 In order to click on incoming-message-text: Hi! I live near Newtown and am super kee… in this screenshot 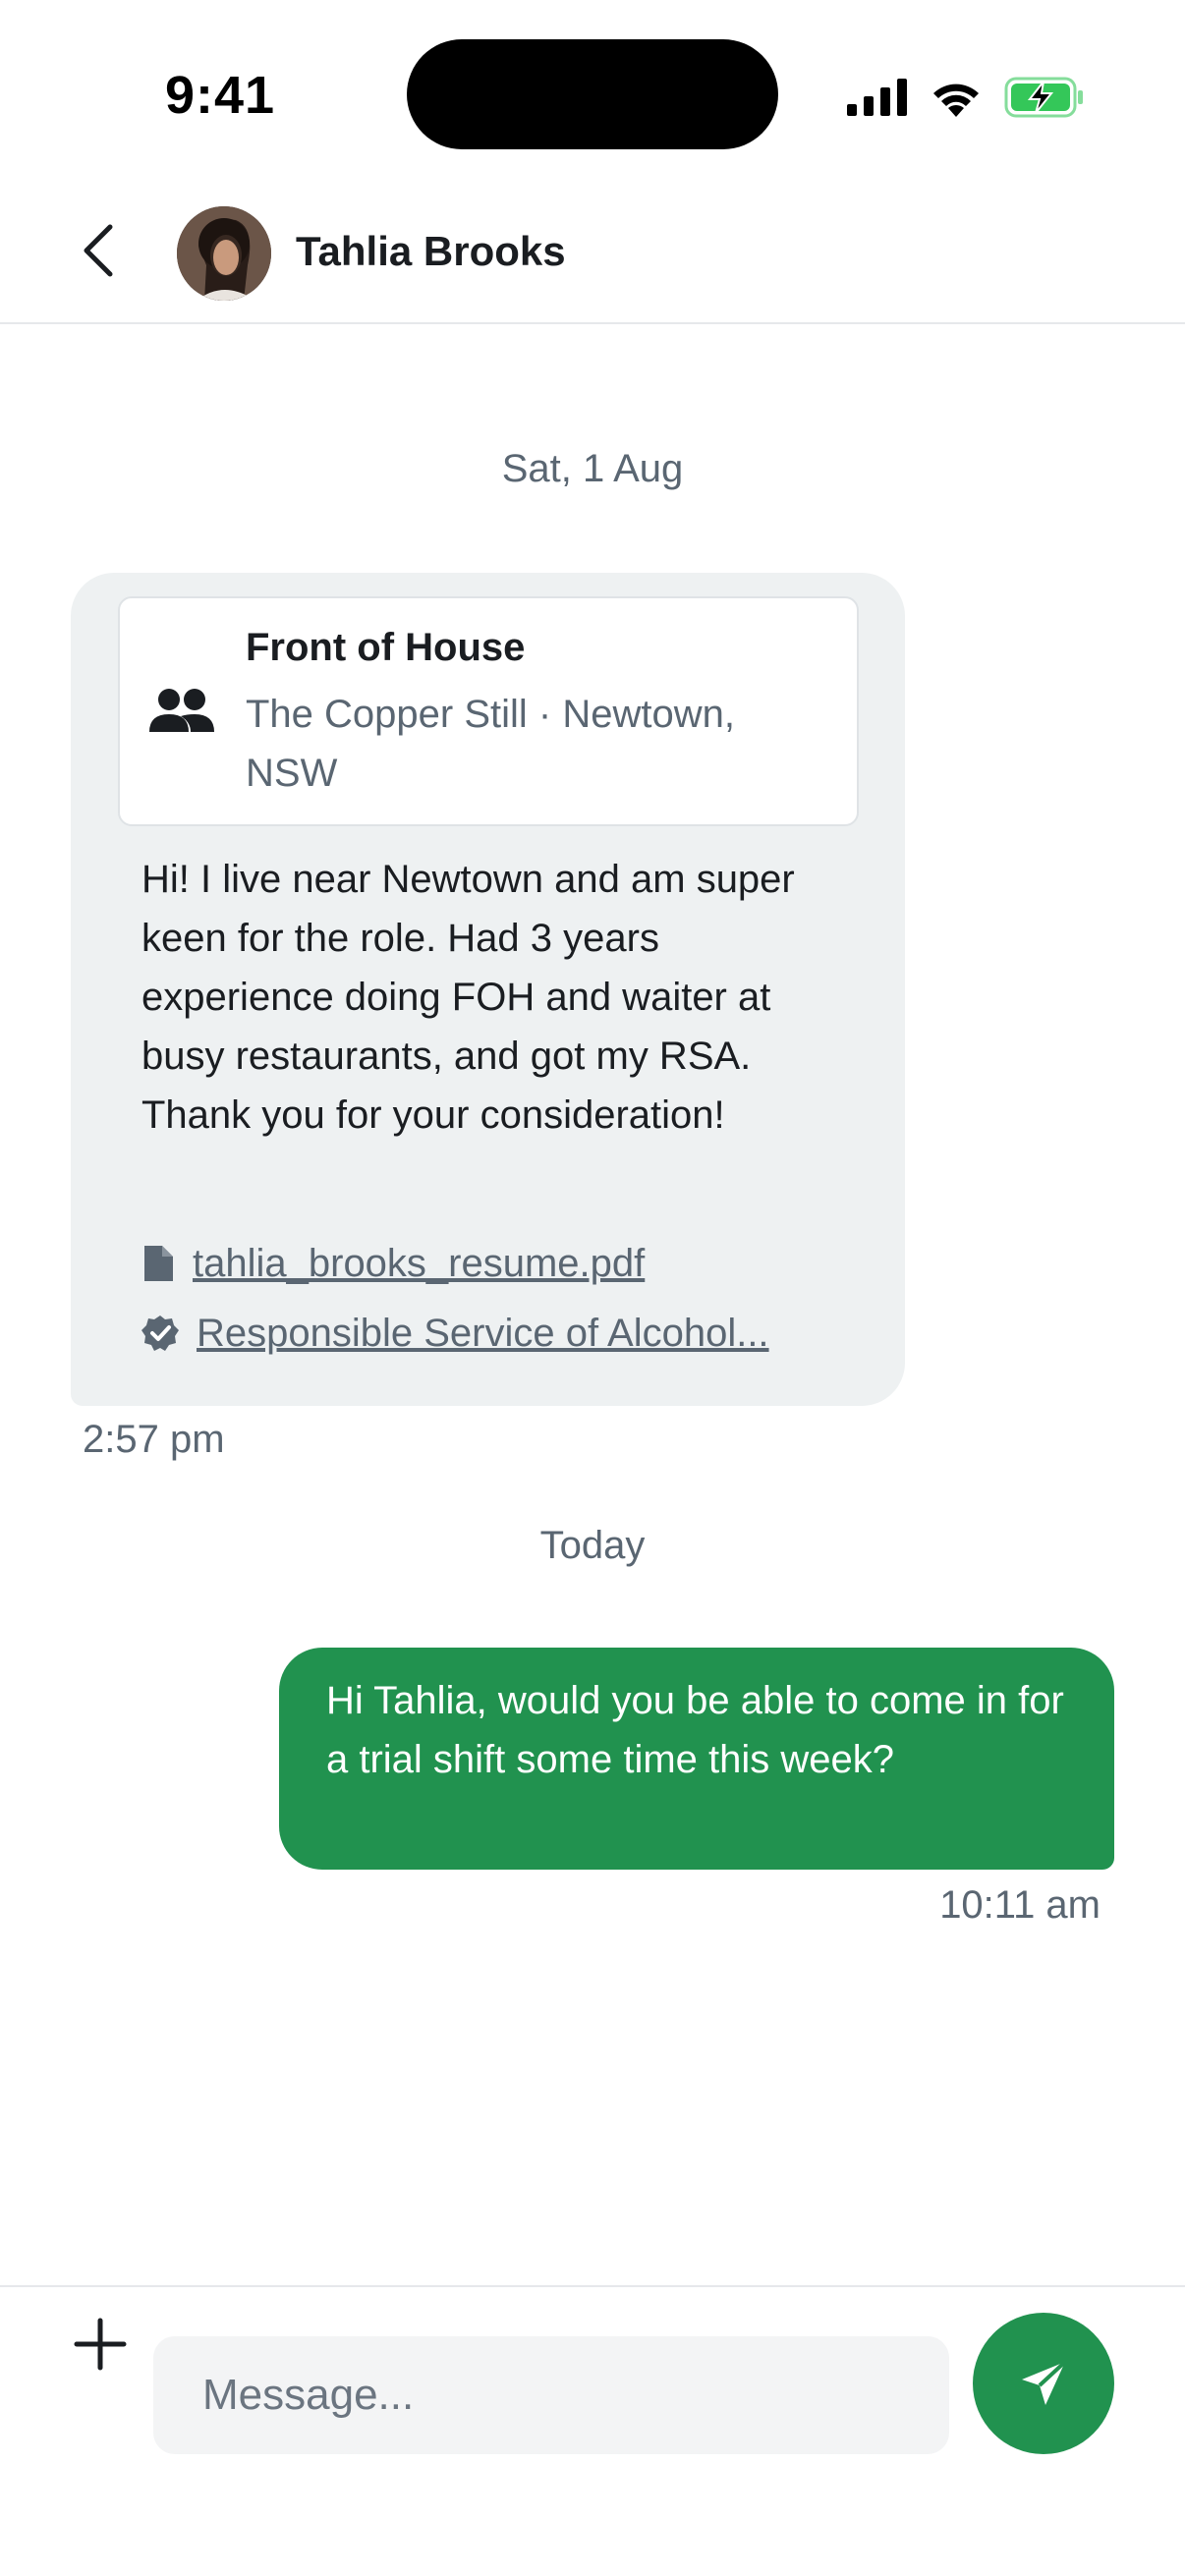, I will do `click(468, 997)`.